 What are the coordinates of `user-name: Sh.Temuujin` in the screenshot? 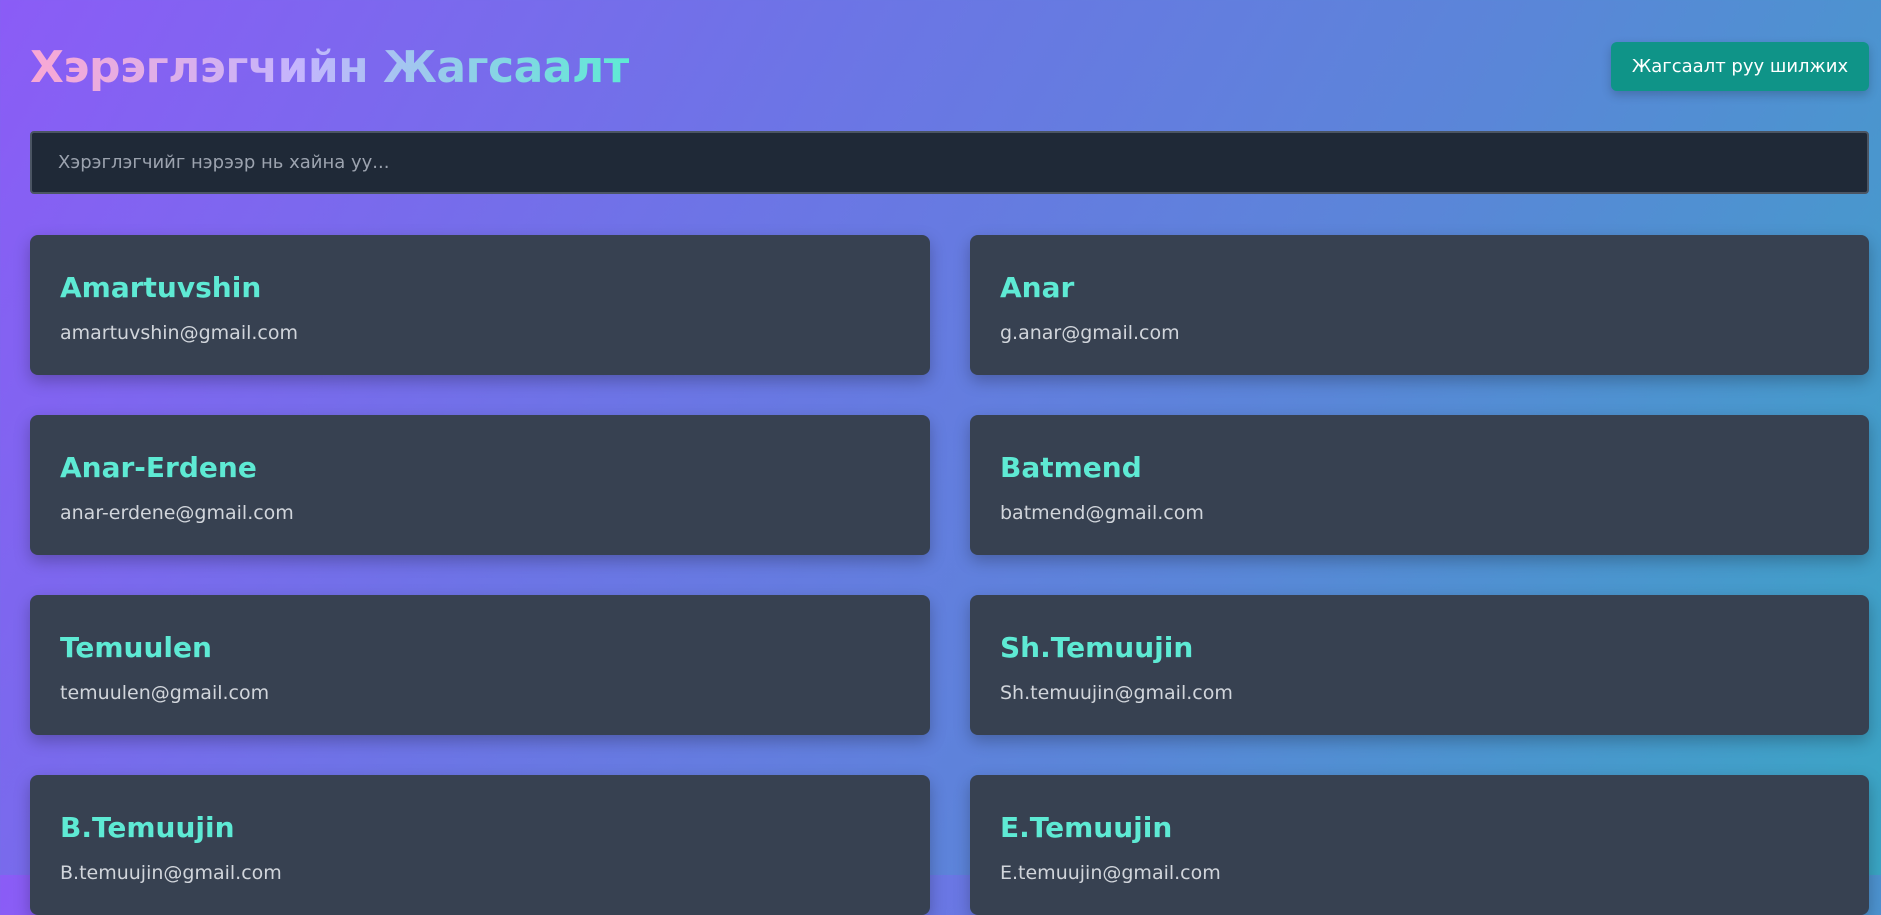 It's located at (1097, 647).